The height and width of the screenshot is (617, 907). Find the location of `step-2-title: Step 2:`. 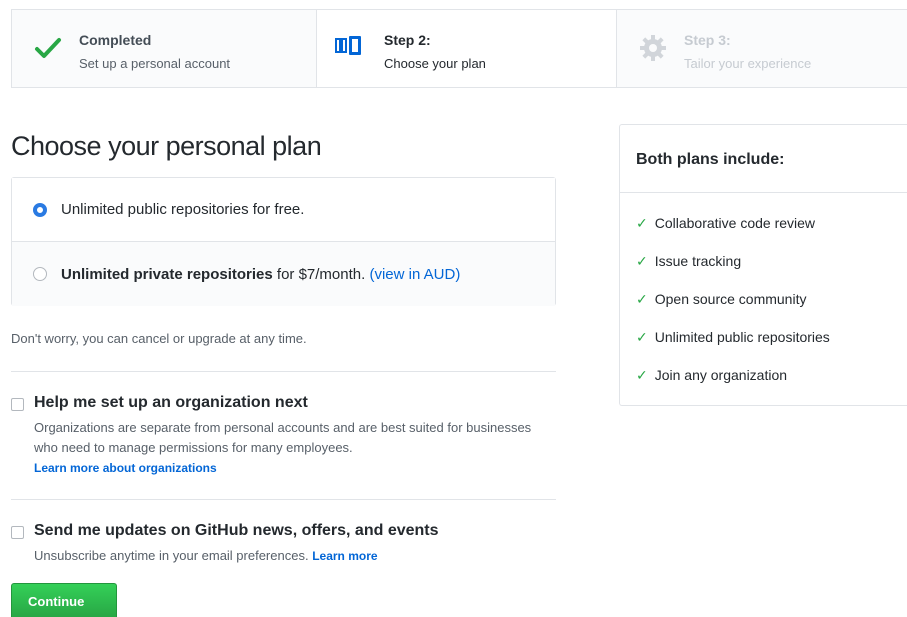

step-2-title: Step 2: is located at coordinates (407, 40).